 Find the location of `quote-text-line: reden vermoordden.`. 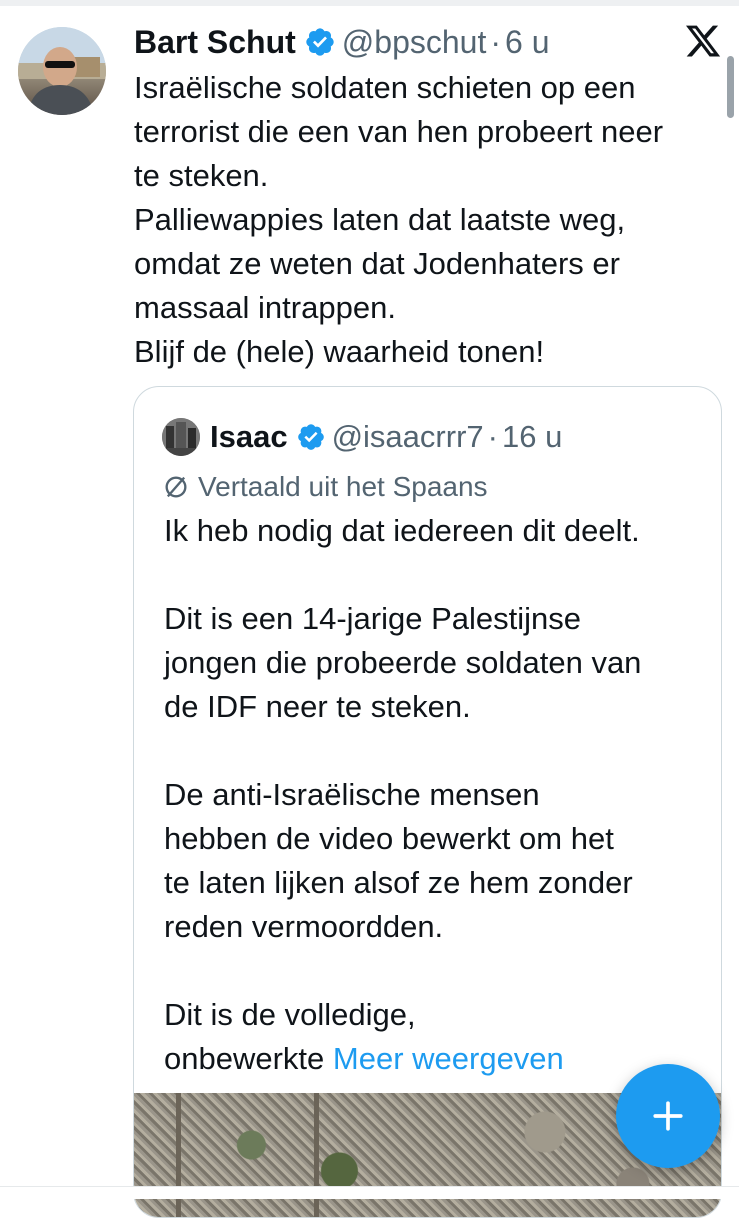

quote-text-line: reden vermoordden. is located at coordinates (304, 926).